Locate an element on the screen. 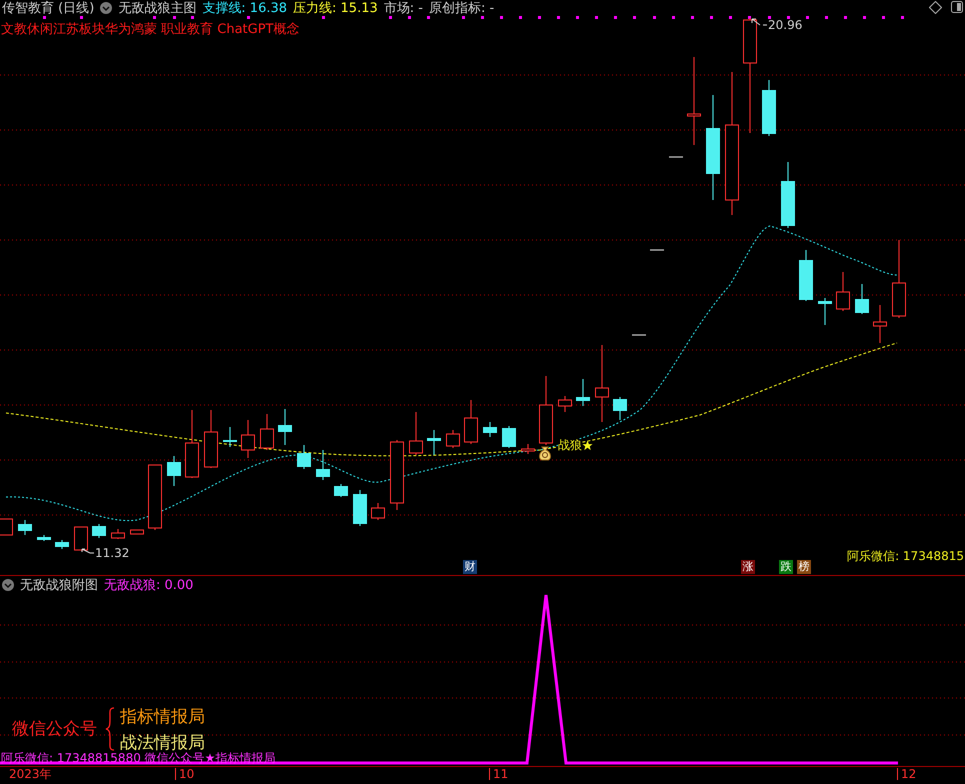 The image size is (965, 784). indicator-menu: 无敌战狼附图 is located at coordinates (59, 585).